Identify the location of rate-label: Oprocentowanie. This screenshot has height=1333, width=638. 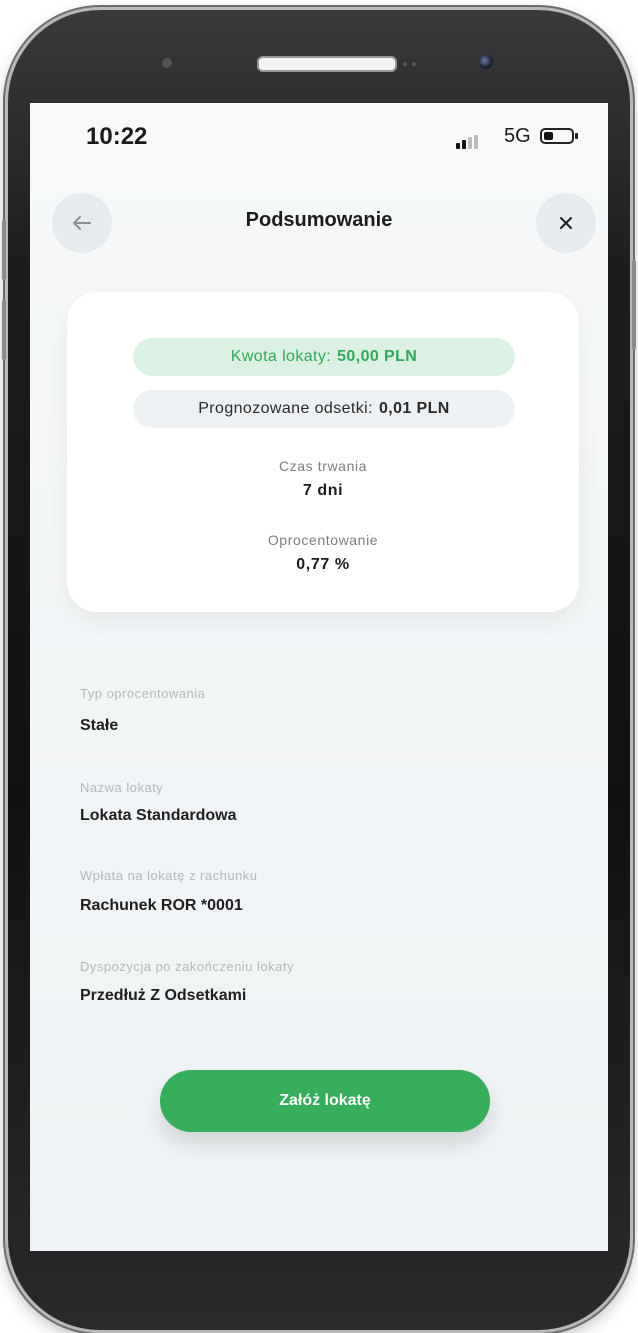
(323, 540).